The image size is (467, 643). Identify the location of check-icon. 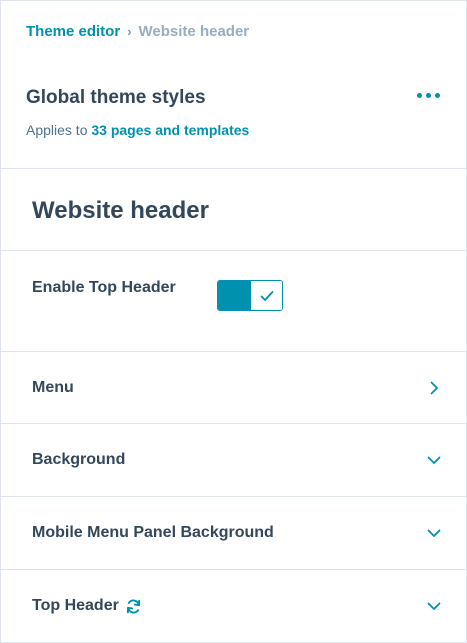
(266, 295).